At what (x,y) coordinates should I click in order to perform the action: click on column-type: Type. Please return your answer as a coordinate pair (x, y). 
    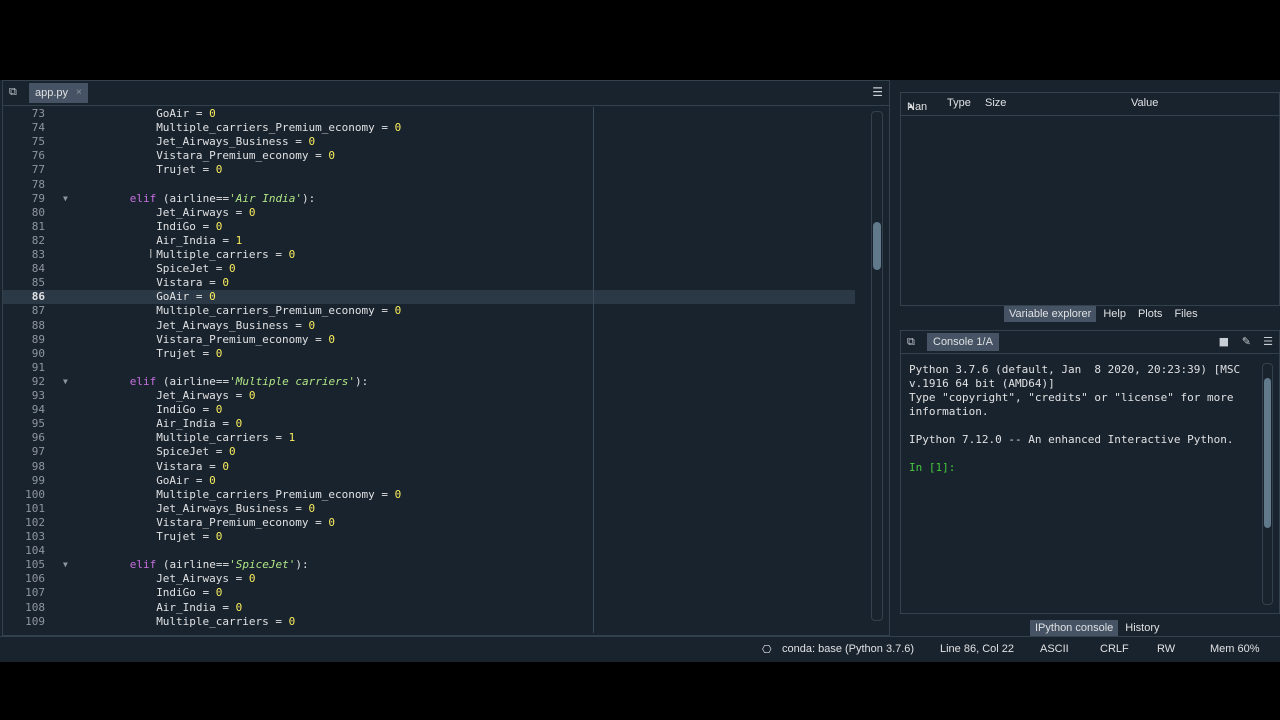
    Looking at the image, I should click on (959, 103).